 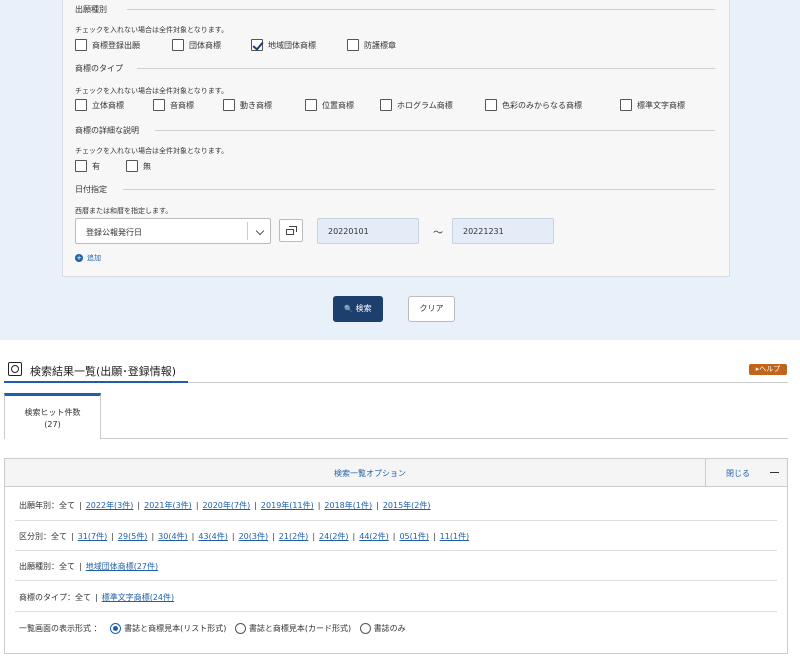 I want to click on filter-link: 21(2件), so click(x=294, y=536).